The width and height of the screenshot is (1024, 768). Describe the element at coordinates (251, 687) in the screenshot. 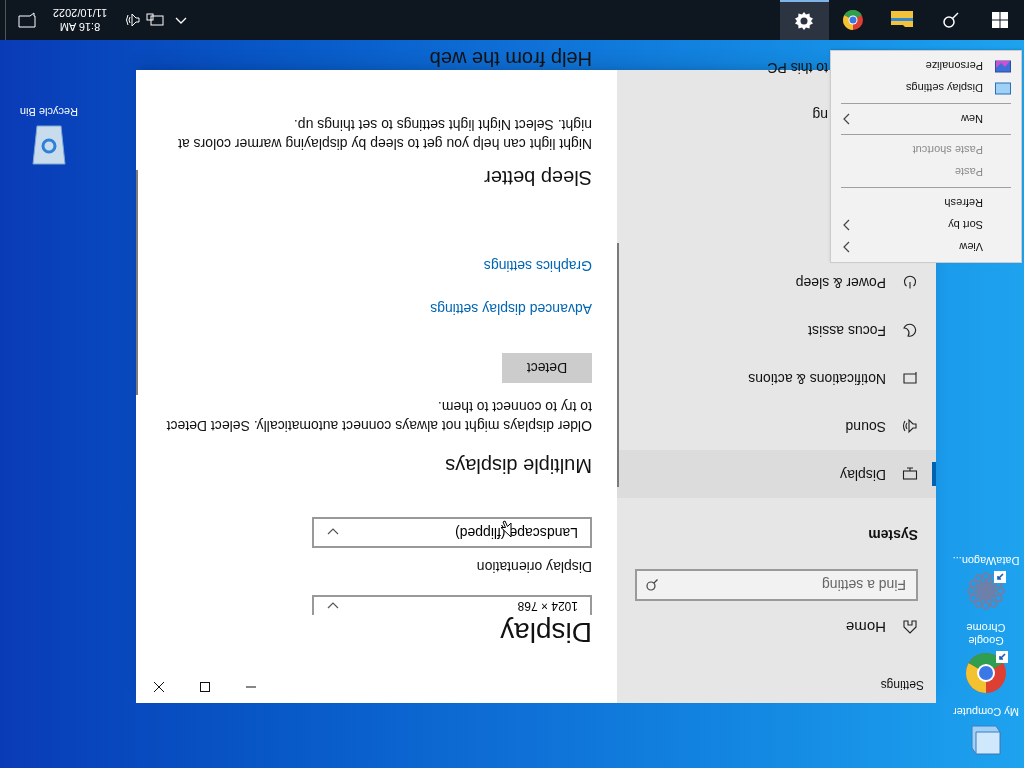

I see `minimize-icon` at that location.